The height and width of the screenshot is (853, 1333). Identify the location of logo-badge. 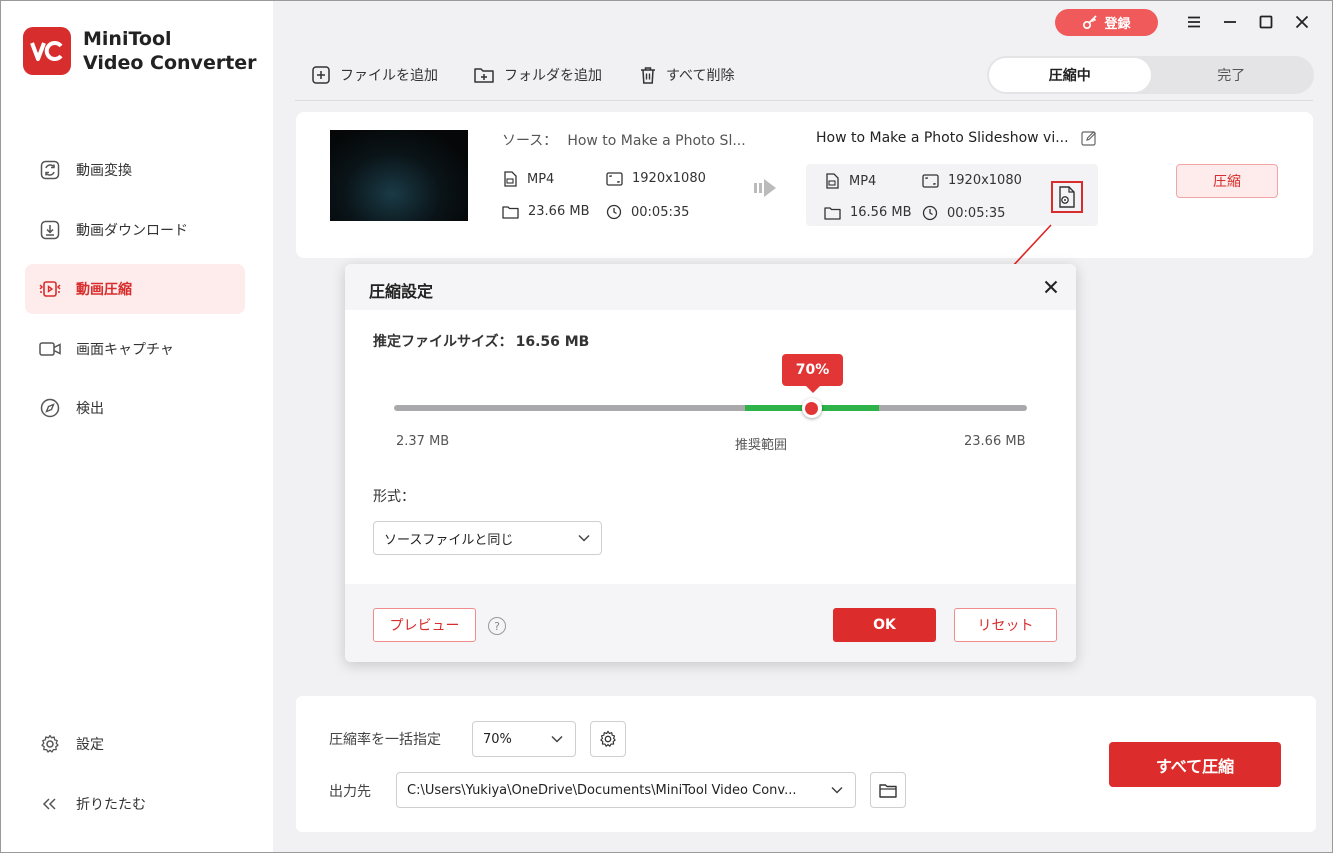
(47, 51).